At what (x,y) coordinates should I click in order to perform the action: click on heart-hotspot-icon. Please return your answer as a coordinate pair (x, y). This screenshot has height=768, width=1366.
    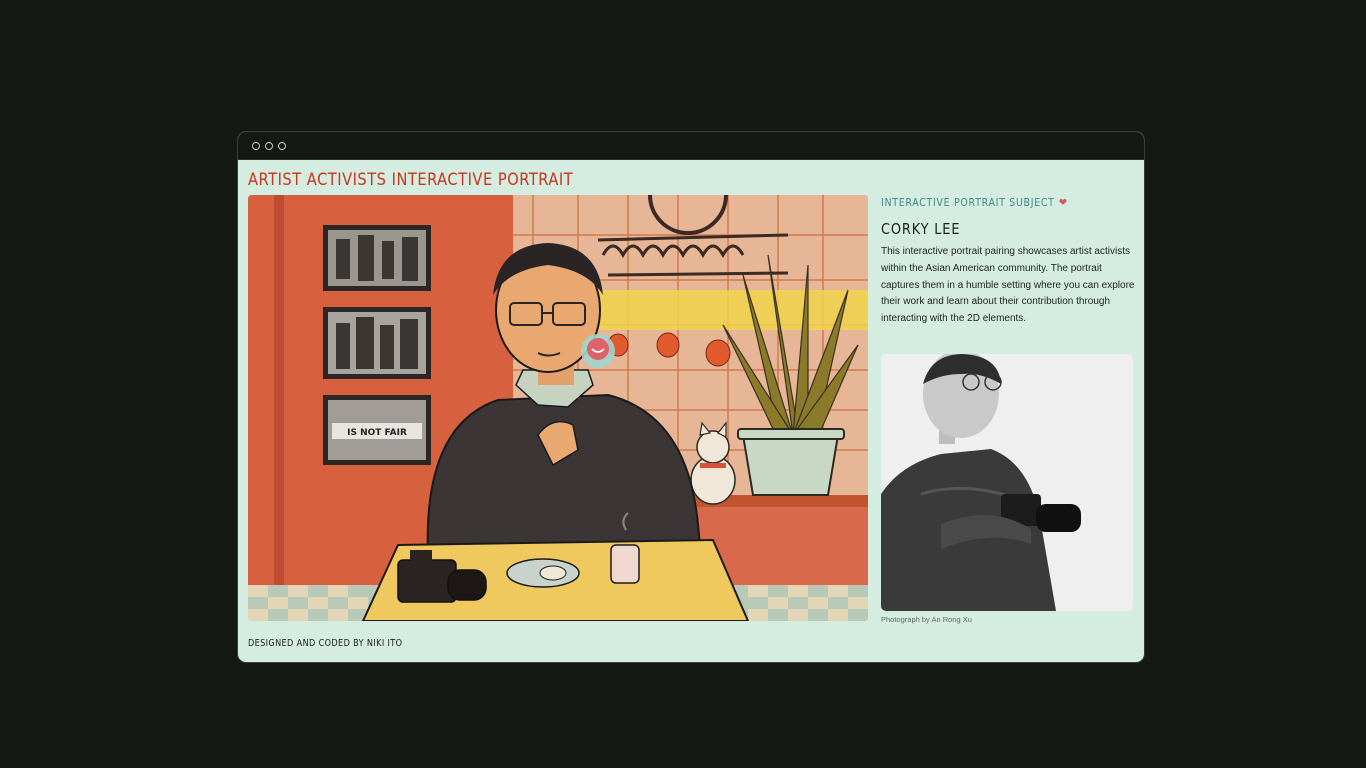
    Looking at the image, I should click on (598, 351).